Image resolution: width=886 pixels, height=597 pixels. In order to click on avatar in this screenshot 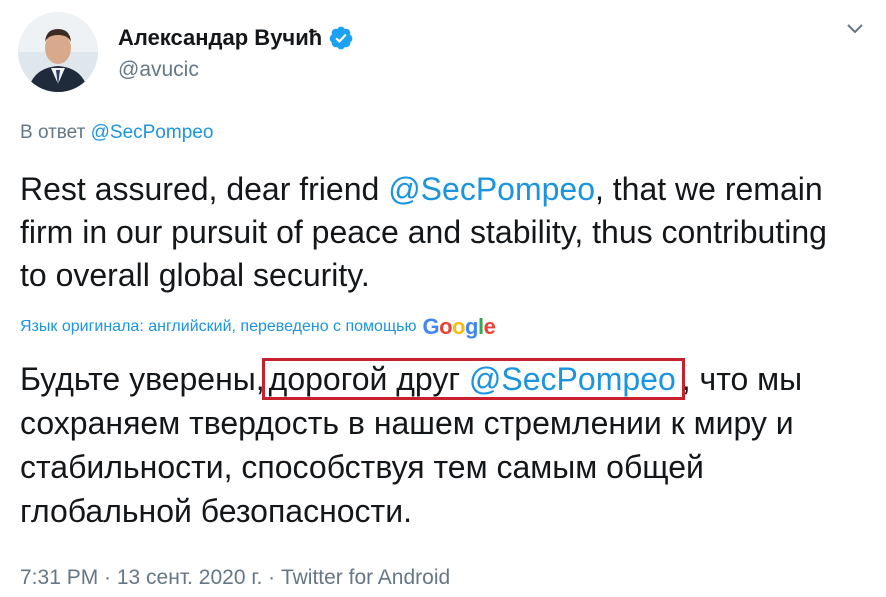, I will do `click(58, 52)`.